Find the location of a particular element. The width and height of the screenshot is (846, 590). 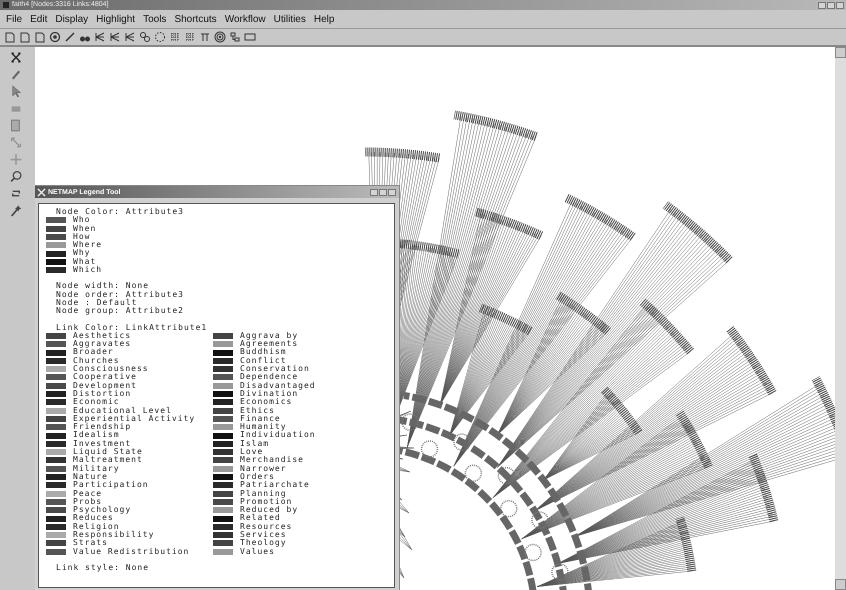

cluster-icon is located at coordinates (145, 37).